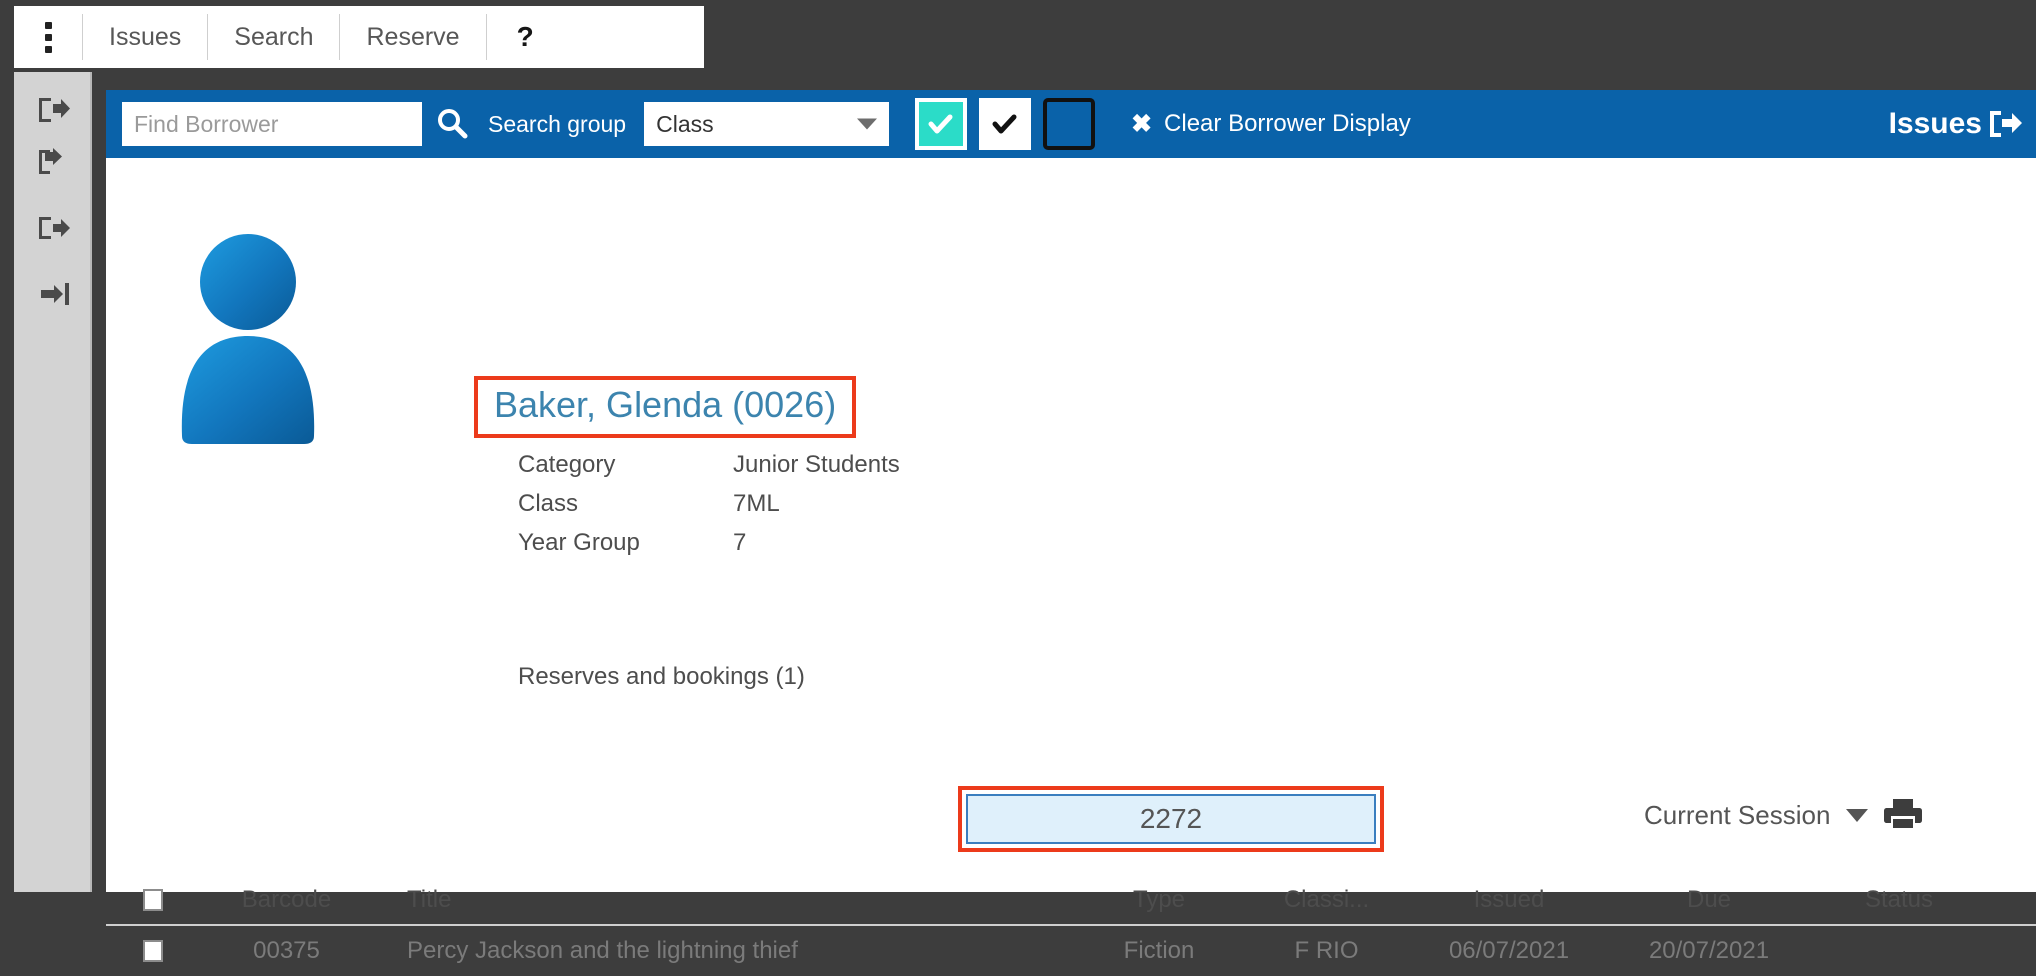  I want to click on borrower-name-highlight: Baker, Glenda (0026), so click(665, 407).